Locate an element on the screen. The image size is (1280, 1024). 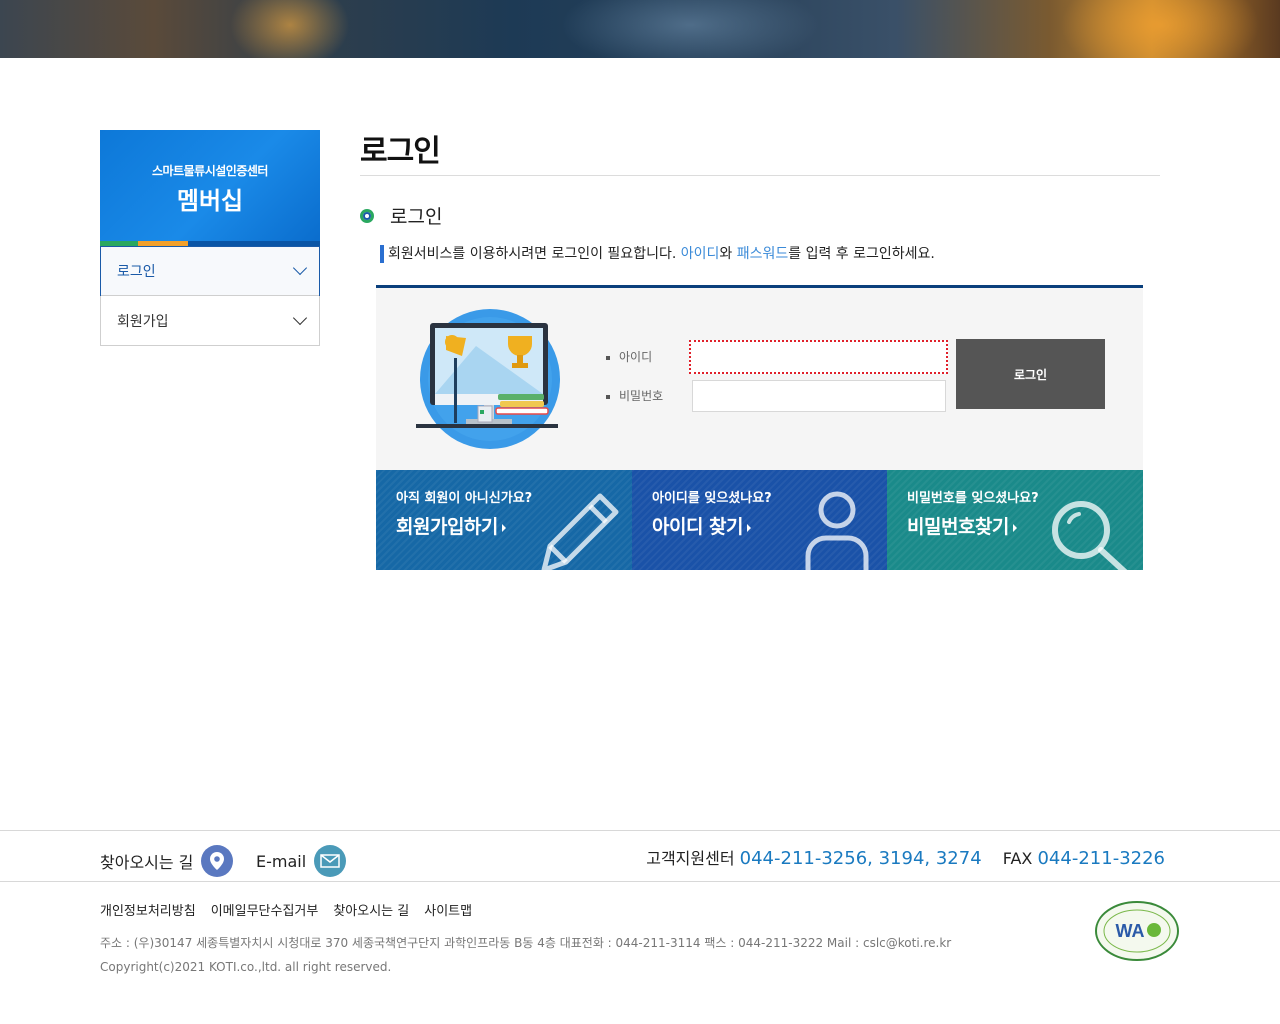
email-link: E-mail is located at coordinates (301, 861).